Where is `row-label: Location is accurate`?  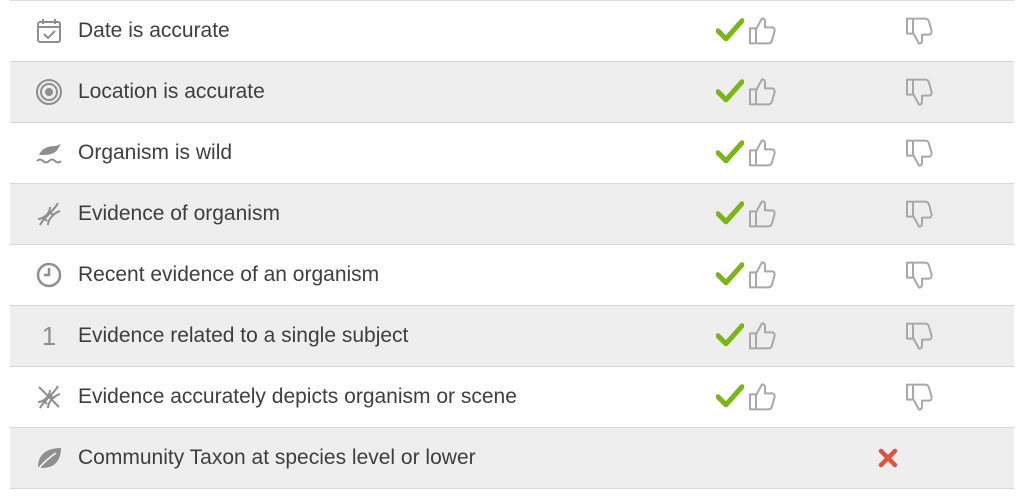 row-label: Location is accurate is located at coordinates (171, 91).